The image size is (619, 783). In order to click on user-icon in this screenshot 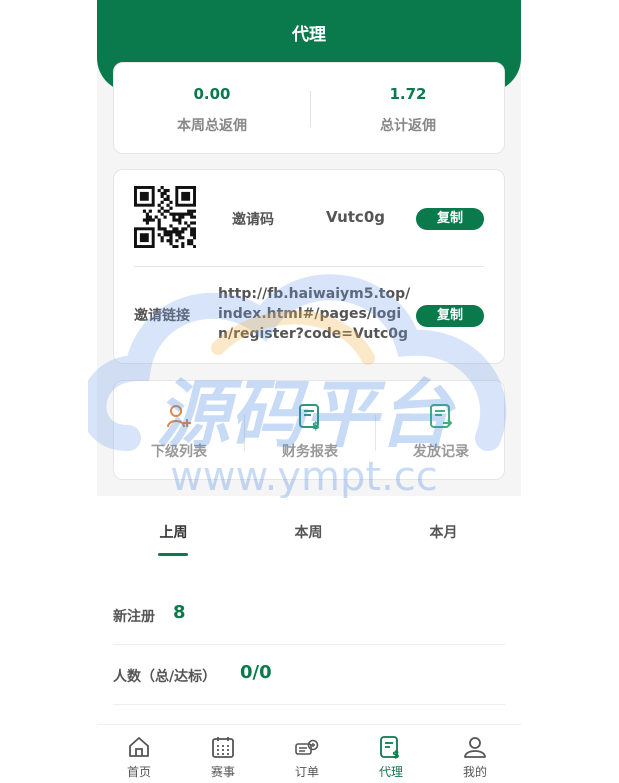, I will do `click(475, 747)`.